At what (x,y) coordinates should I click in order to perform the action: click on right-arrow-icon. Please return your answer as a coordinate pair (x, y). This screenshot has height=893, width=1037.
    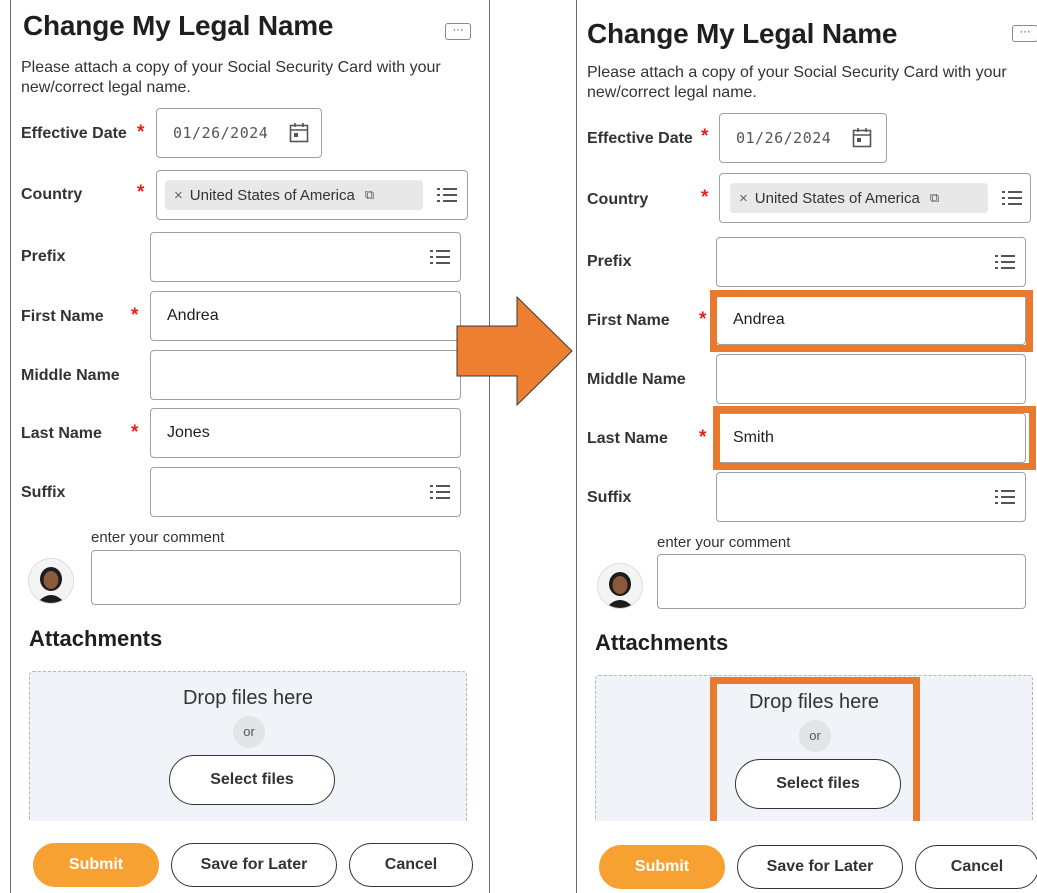
    Looking at the image, I should click on (514, 351).